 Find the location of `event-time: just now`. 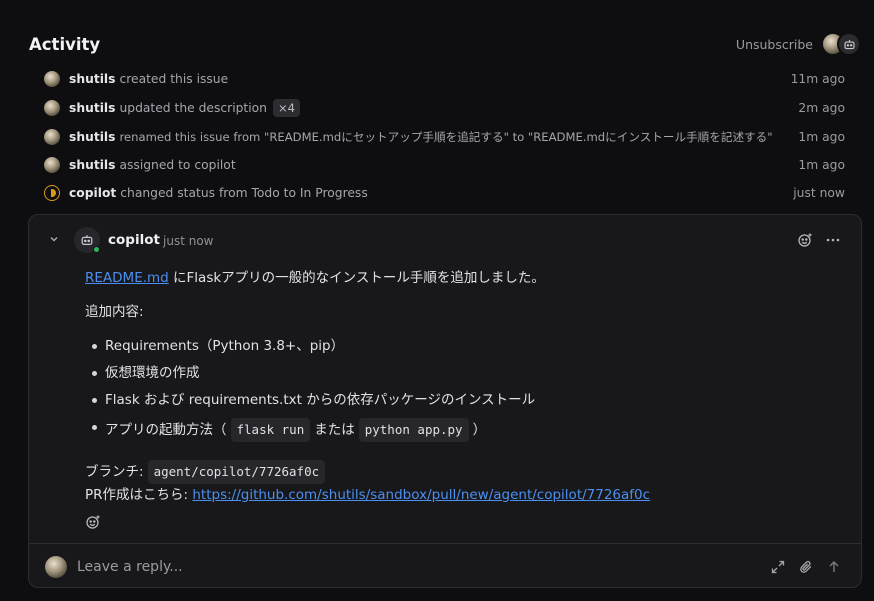

event-time: just now is located at coordinates (819, 193).